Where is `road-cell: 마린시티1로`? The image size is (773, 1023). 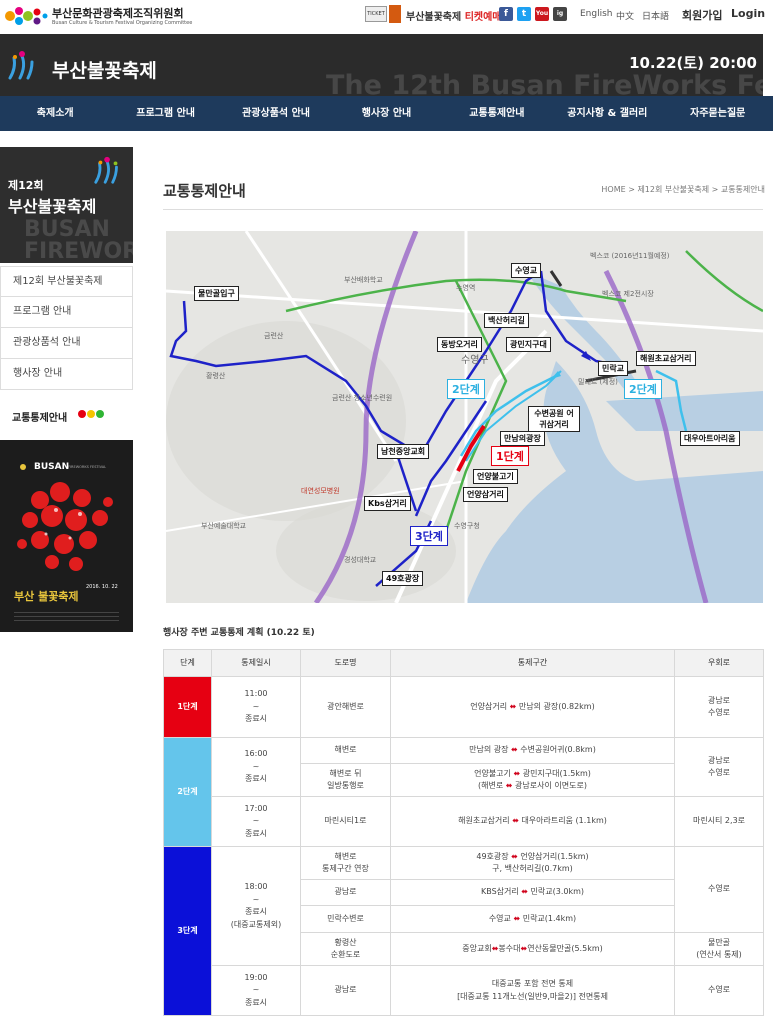
road-cell: 마린시티1로 is located at coordinates (345, 821).